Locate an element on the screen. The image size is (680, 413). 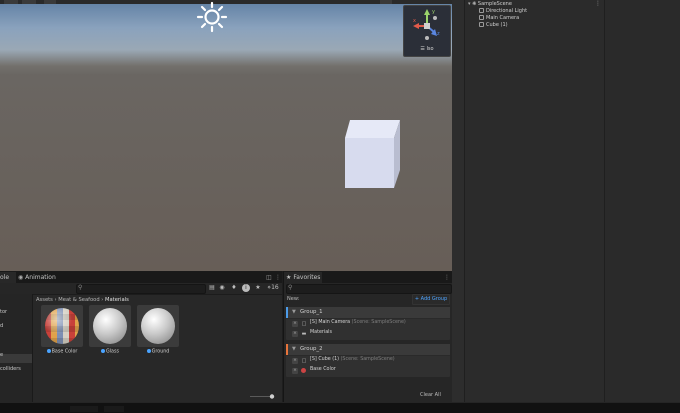
add-group-button: + Add Group is located at coordinates (431, 299).